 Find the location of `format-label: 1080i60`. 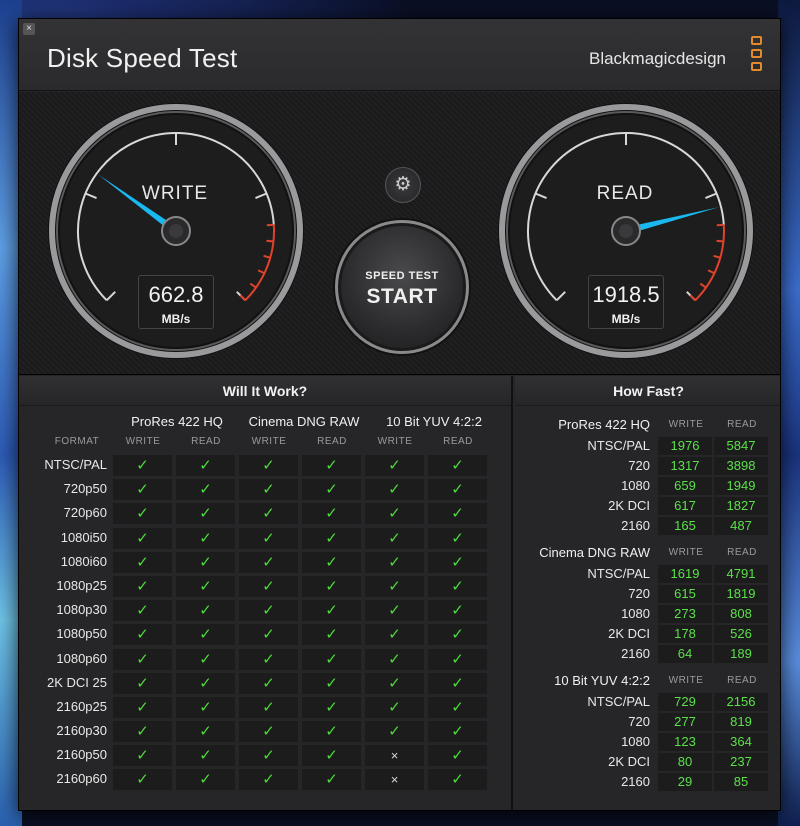

format-label: 1080i60 is located at coordinates (83, 561).